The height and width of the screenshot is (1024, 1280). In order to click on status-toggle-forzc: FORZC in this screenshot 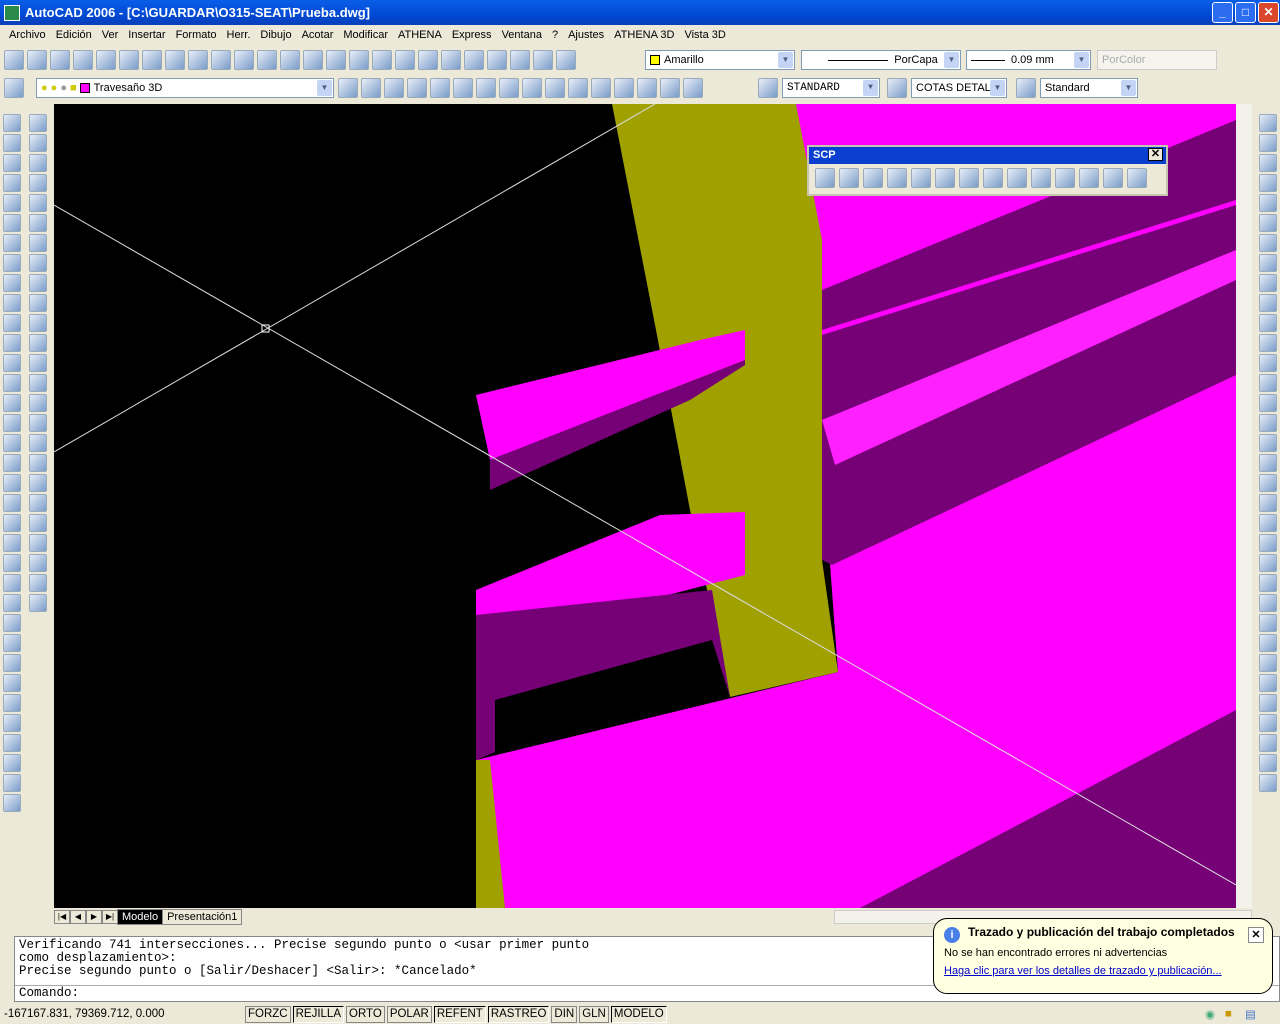, I will do `click(268, 1014)`.